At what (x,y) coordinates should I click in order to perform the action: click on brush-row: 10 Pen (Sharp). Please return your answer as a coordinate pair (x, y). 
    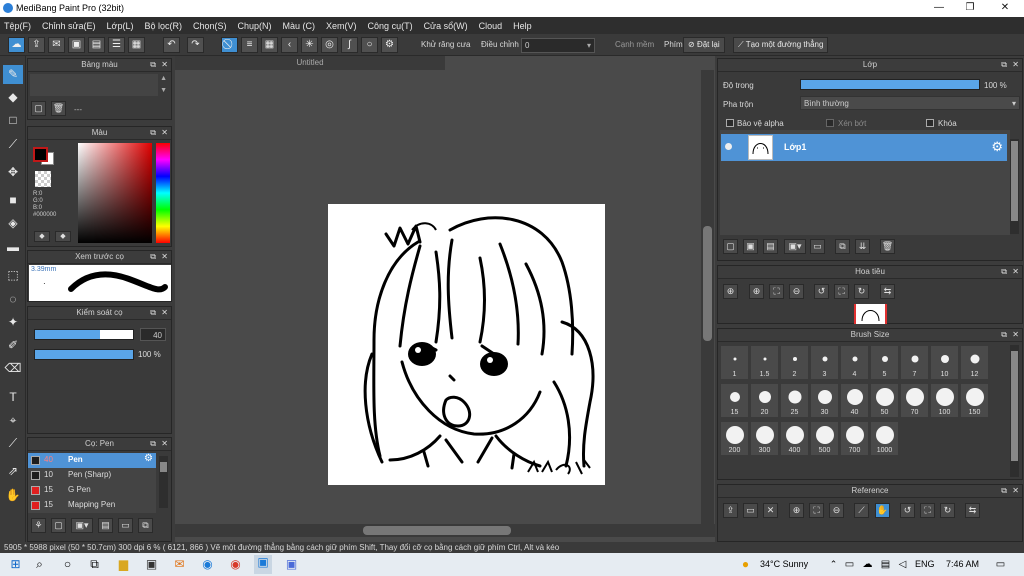
    Looking at the image, I should click on (92, 475).